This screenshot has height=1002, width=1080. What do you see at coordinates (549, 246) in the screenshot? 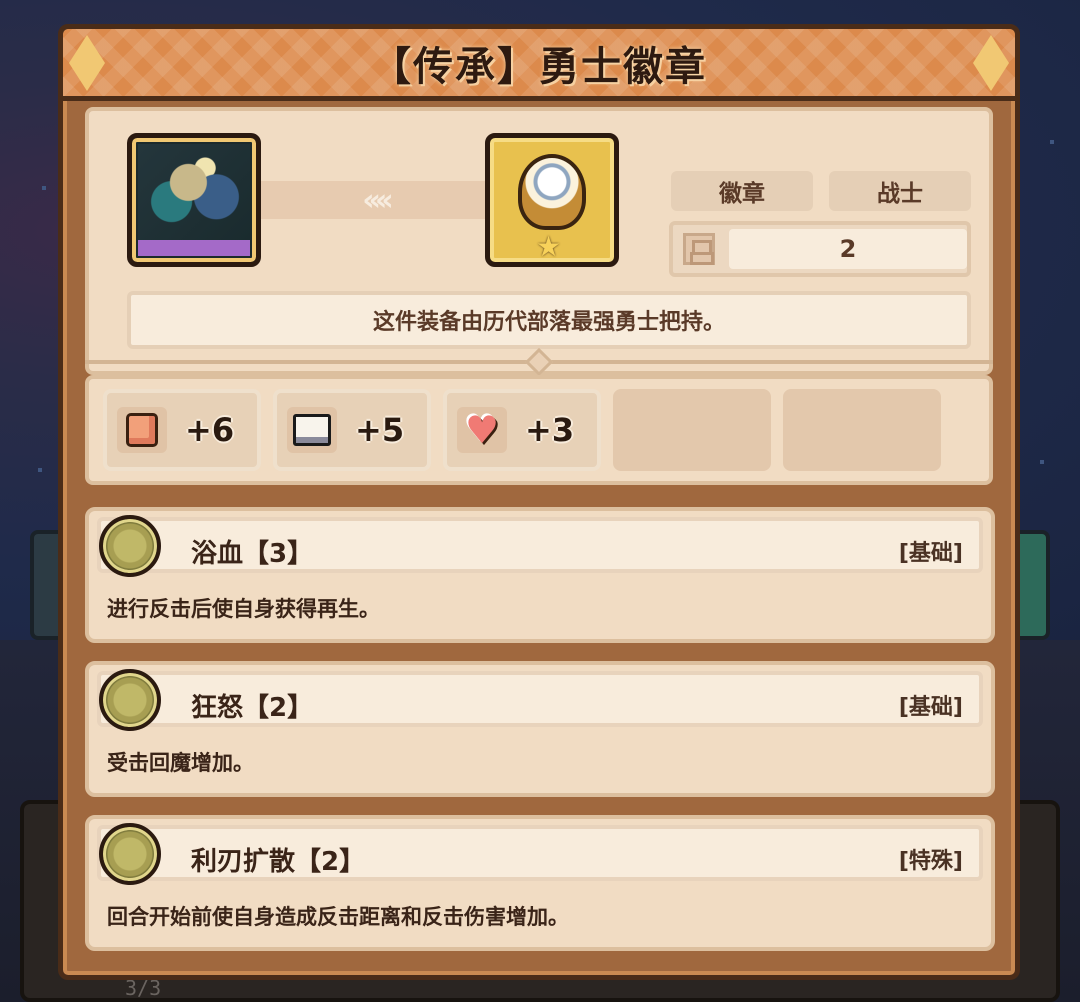
I see `star-icon: ★` at bounding box center [549, 246].